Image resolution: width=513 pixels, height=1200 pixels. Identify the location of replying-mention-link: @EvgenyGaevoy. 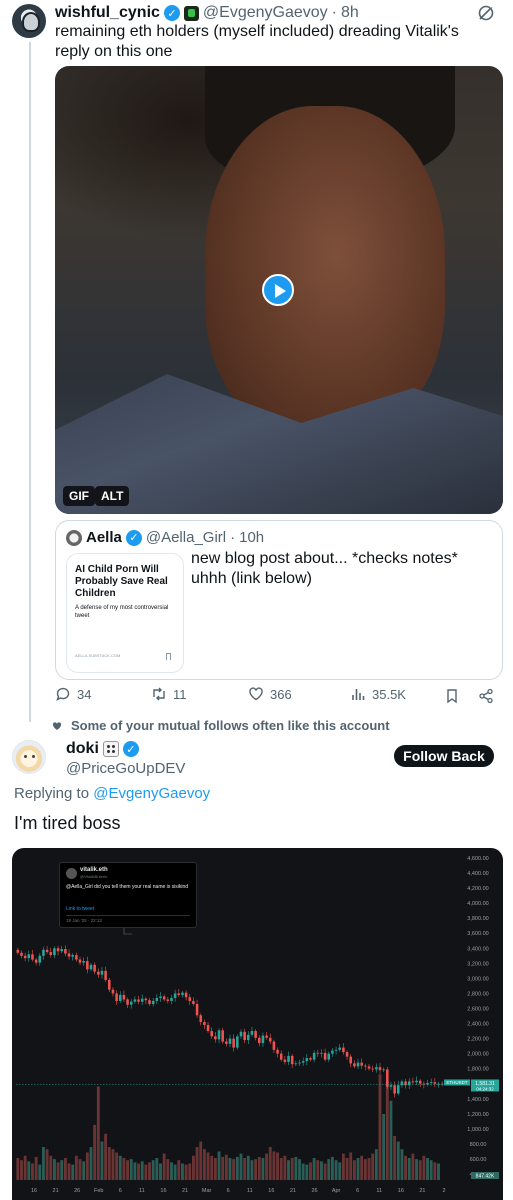
(151, 793).